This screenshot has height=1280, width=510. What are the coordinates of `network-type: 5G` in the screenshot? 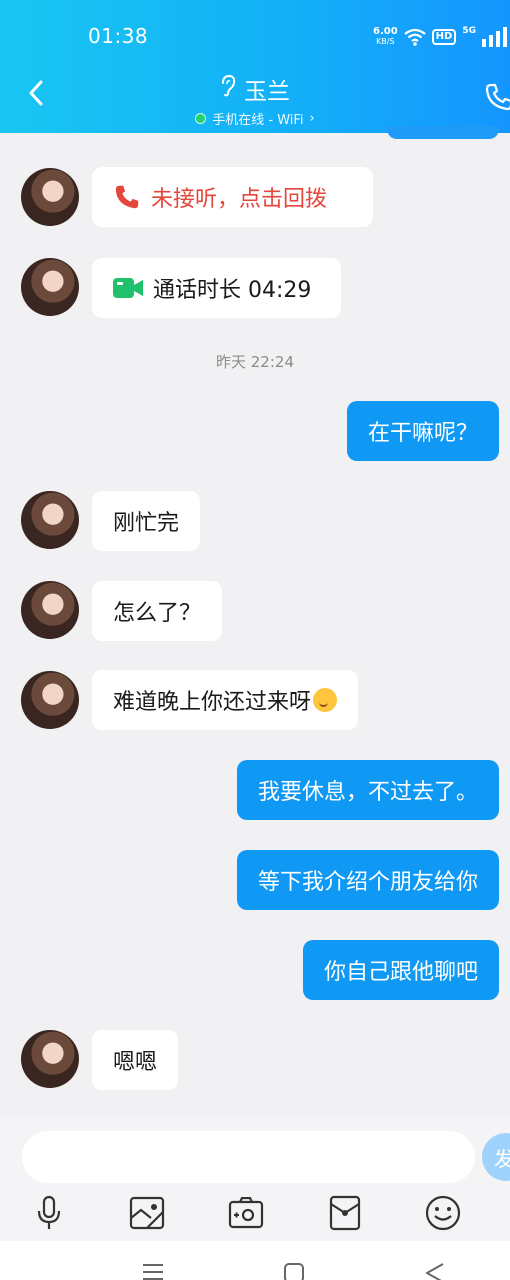 It's located at (469, 31).